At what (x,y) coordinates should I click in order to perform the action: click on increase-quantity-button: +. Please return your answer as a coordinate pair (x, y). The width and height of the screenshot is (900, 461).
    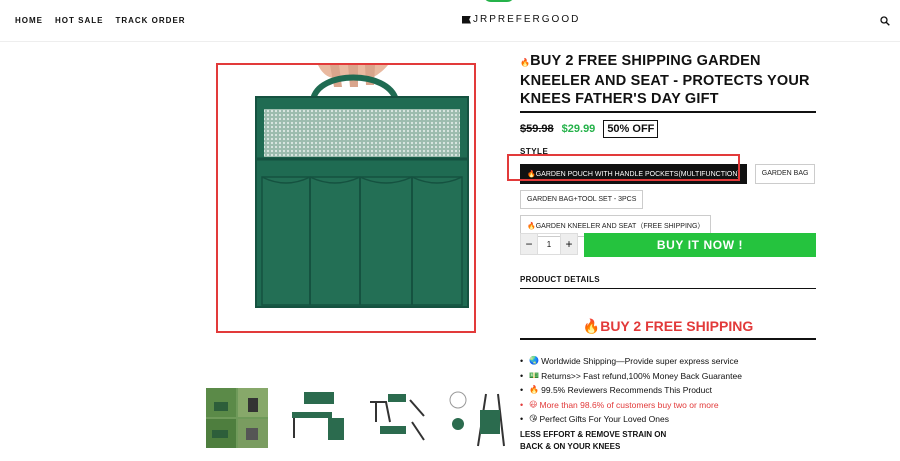
    Looking at the image, I should click on (569, 244).